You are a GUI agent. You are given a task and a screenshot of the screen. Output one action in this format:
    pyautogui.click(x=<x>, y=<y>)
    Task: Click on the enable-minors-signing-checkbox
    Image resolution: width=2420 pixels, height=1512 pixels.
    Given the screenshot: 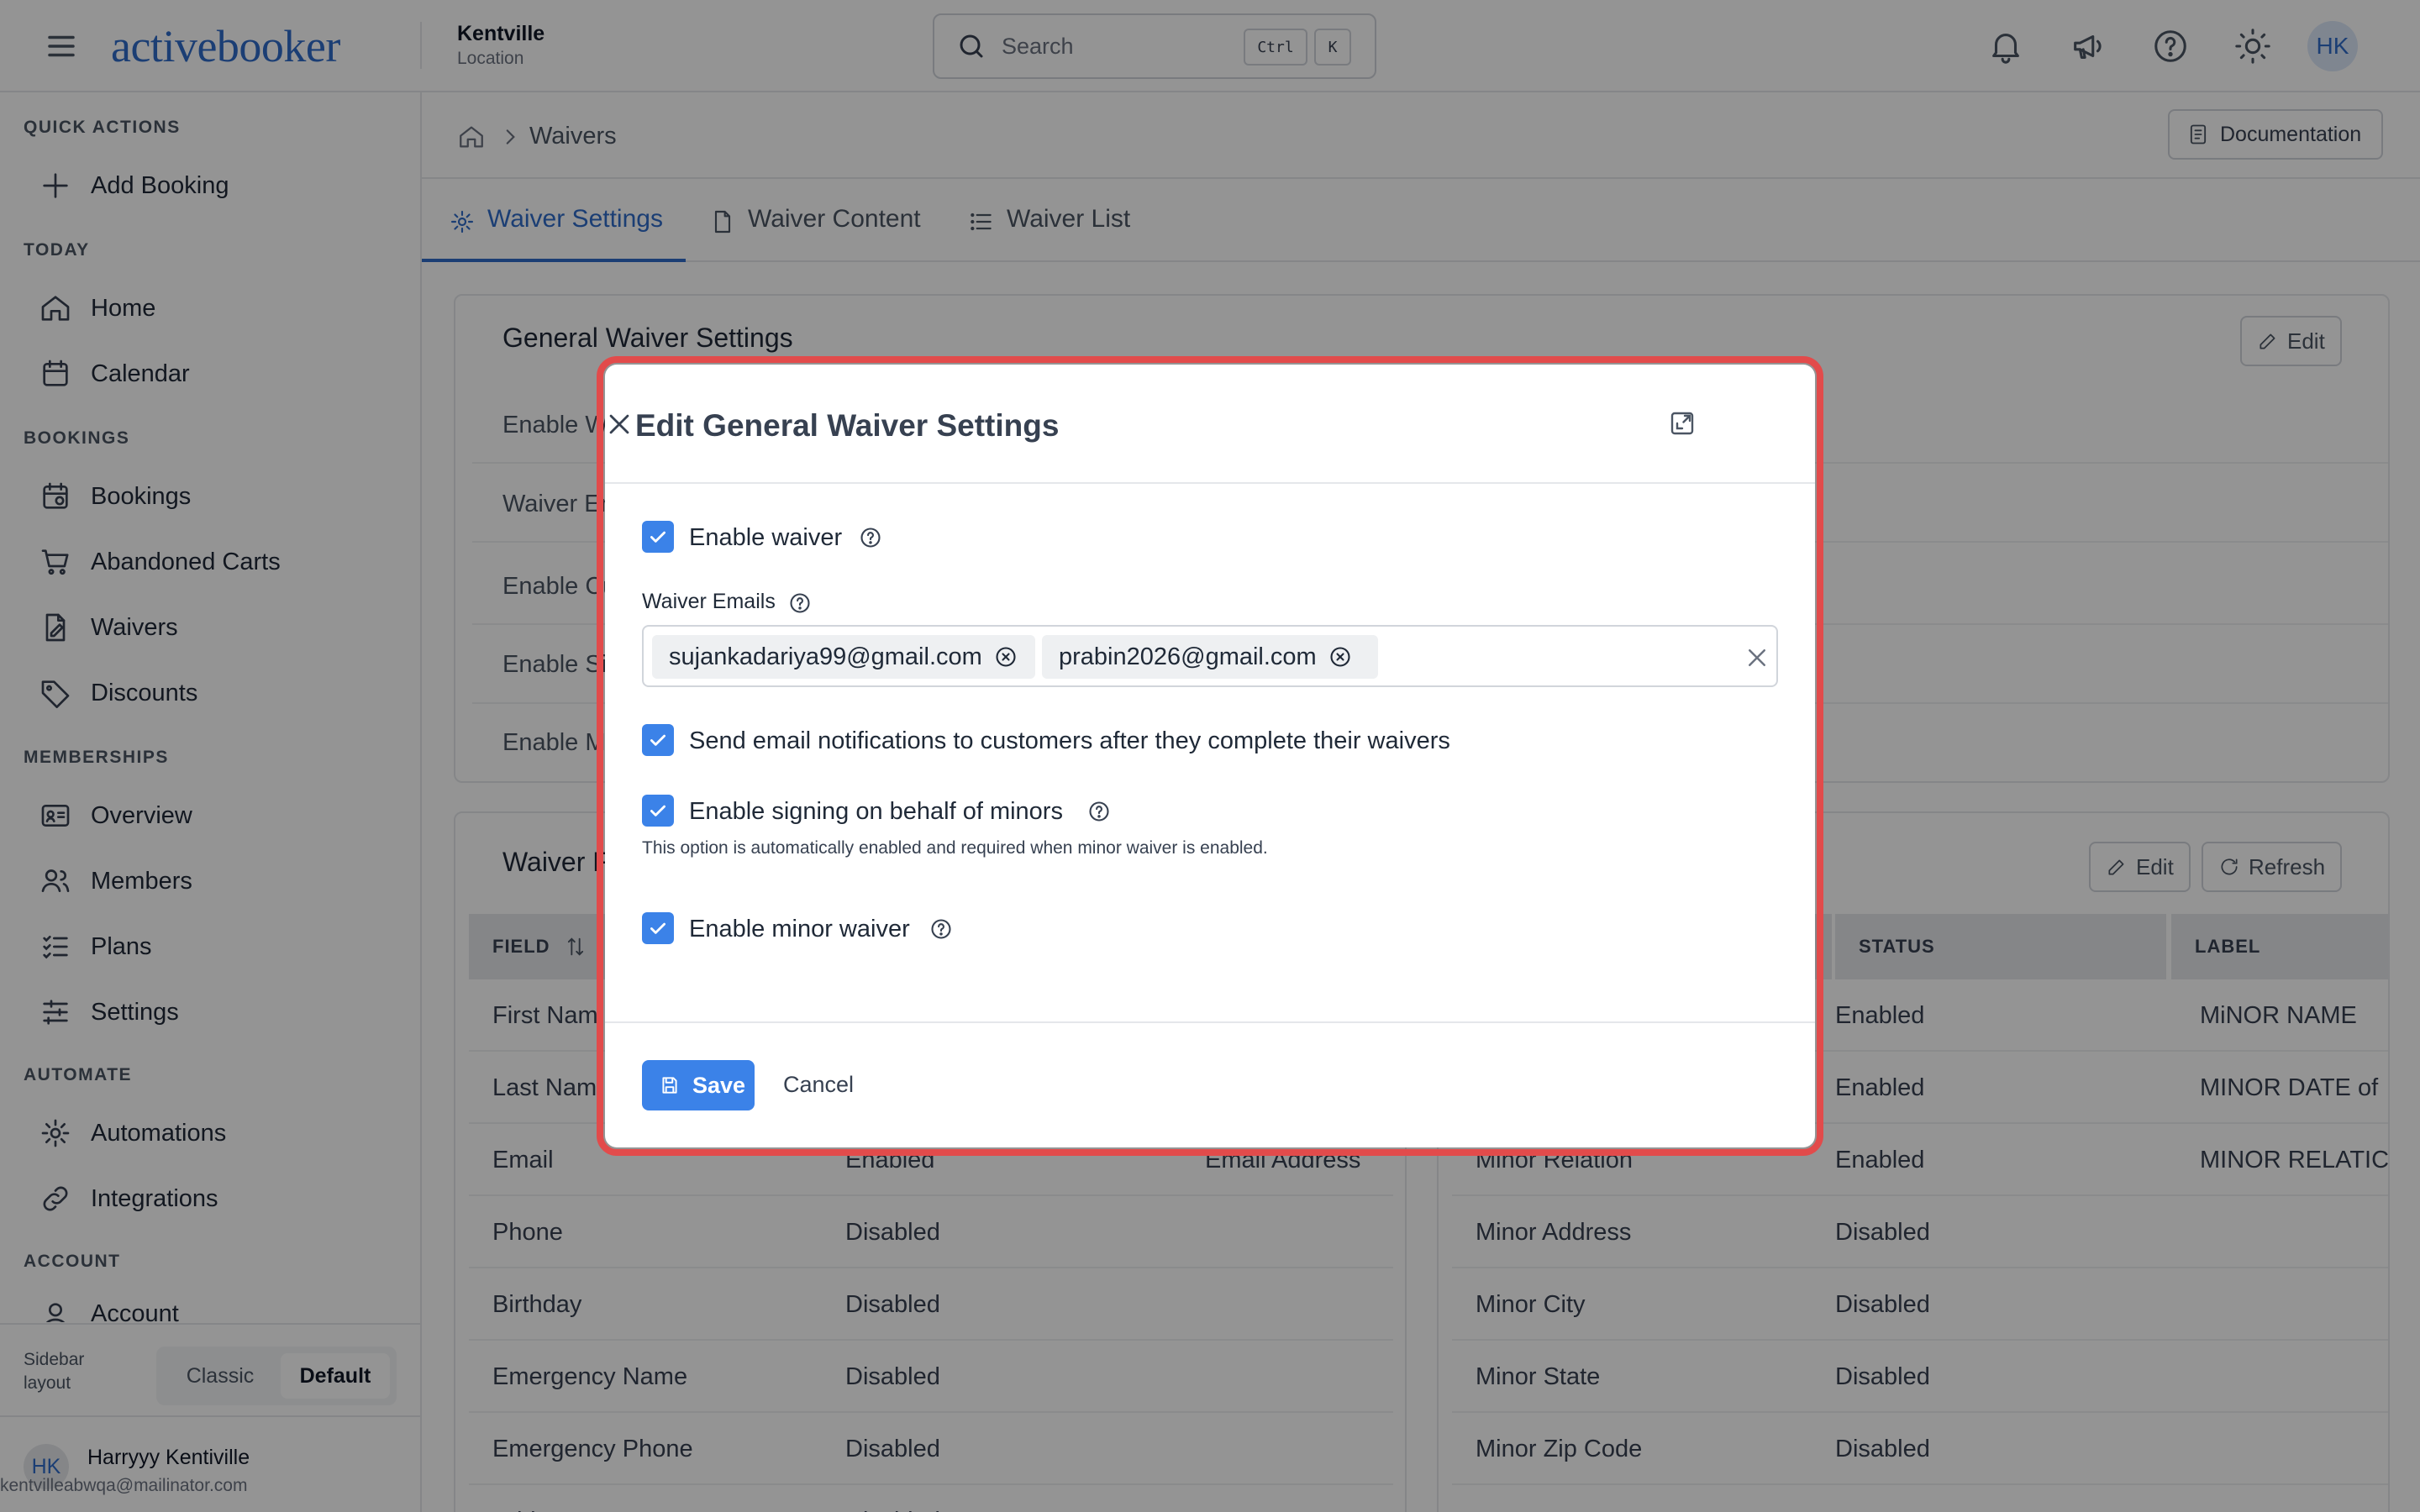 What is the action you would take?
    pyautogui.click(x=658, y=811)
    